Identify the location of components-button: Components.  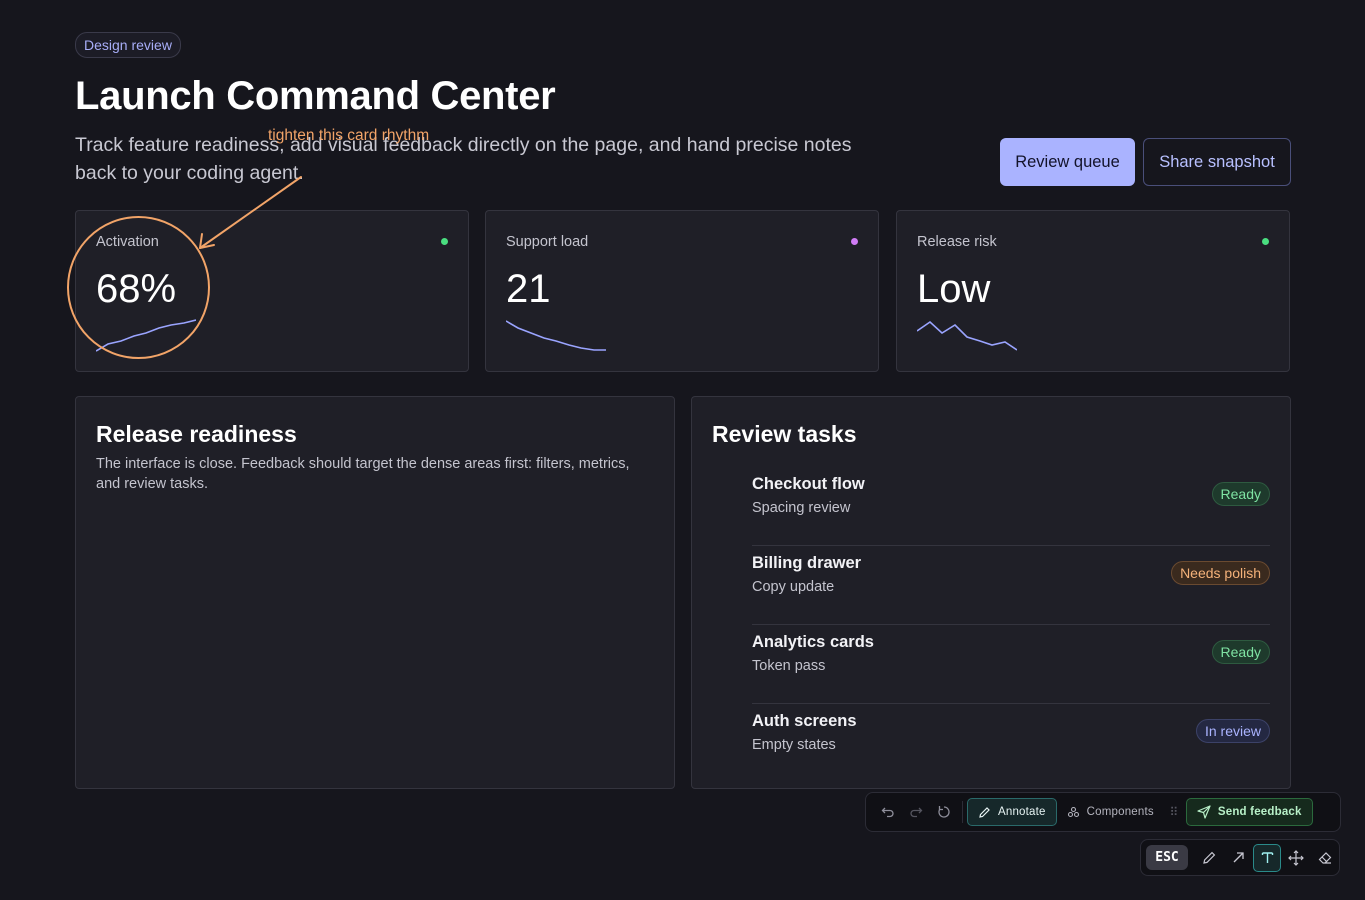
(1110, 812).